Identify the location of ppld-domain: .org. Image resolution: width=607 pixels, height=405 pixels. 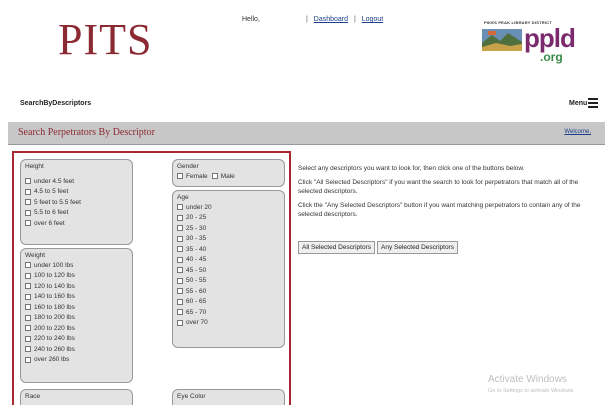
(551, 57).